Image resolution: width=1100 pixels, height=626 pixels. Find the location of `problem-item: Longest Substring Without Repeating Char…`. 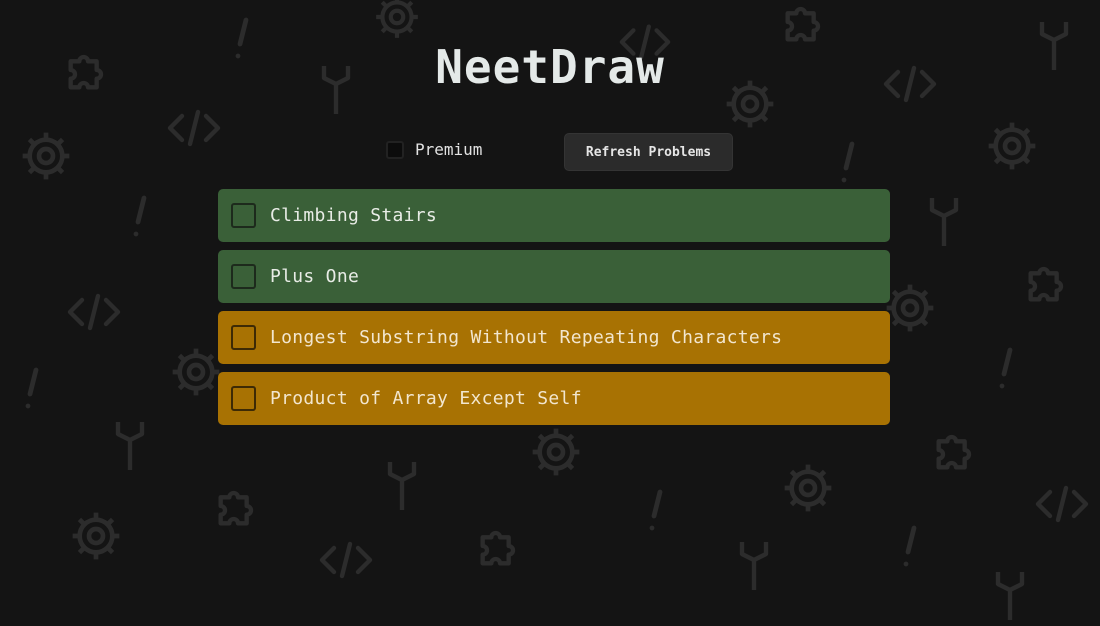

problem-item: Longest Substring Without Repeating Char… is located at coordinates (554, 337).